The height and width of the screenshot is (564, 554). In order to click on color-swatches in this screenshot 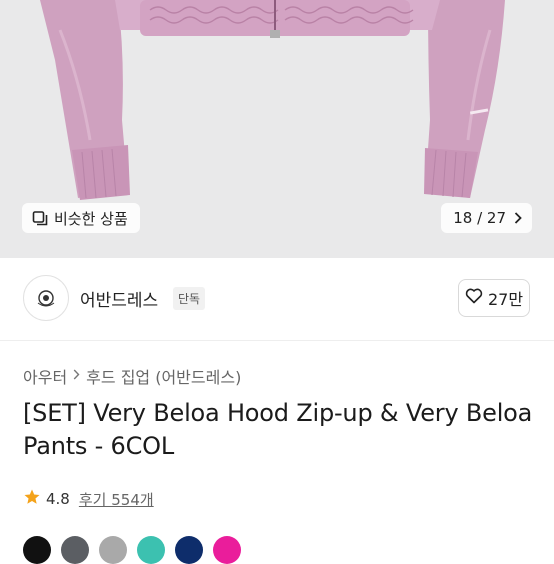, I will do `click(132, 550)`.